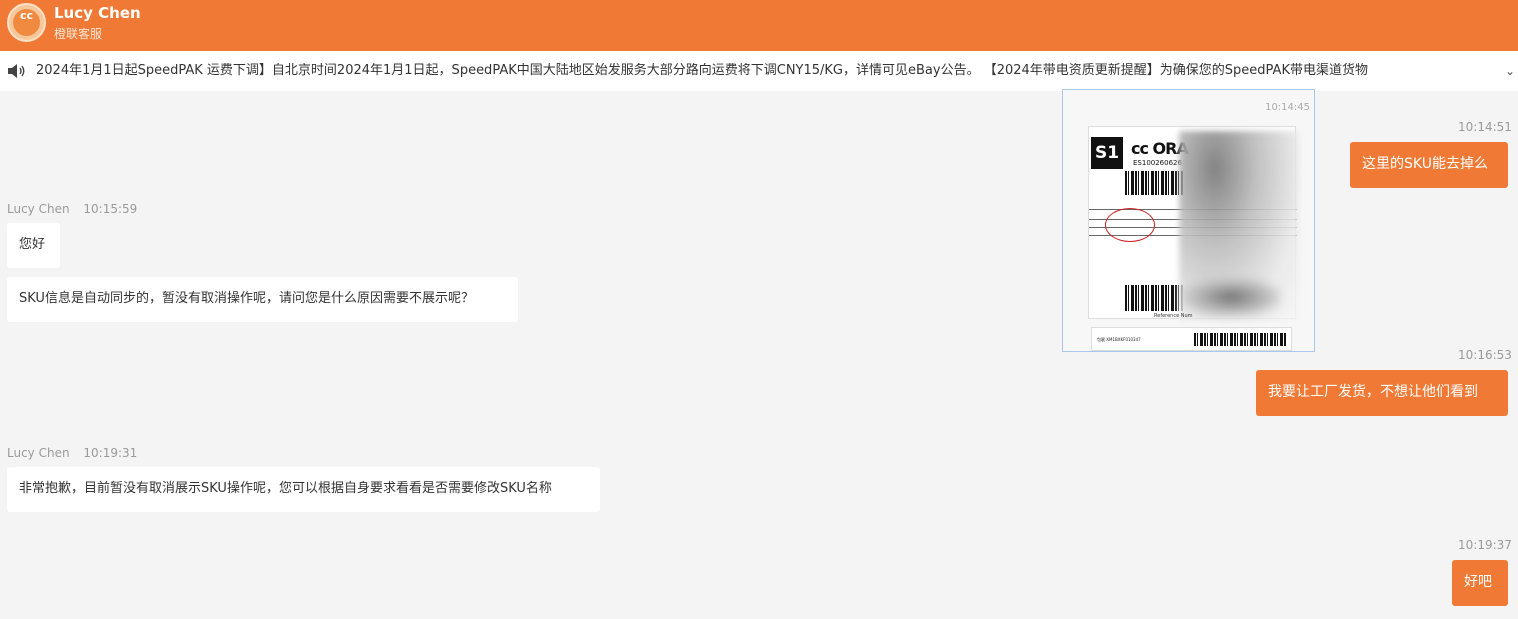  Describe the element at coordinates (72, 209) in the screenshot. I see `message-meta: Lucy Chen 10:15:59` at that location.